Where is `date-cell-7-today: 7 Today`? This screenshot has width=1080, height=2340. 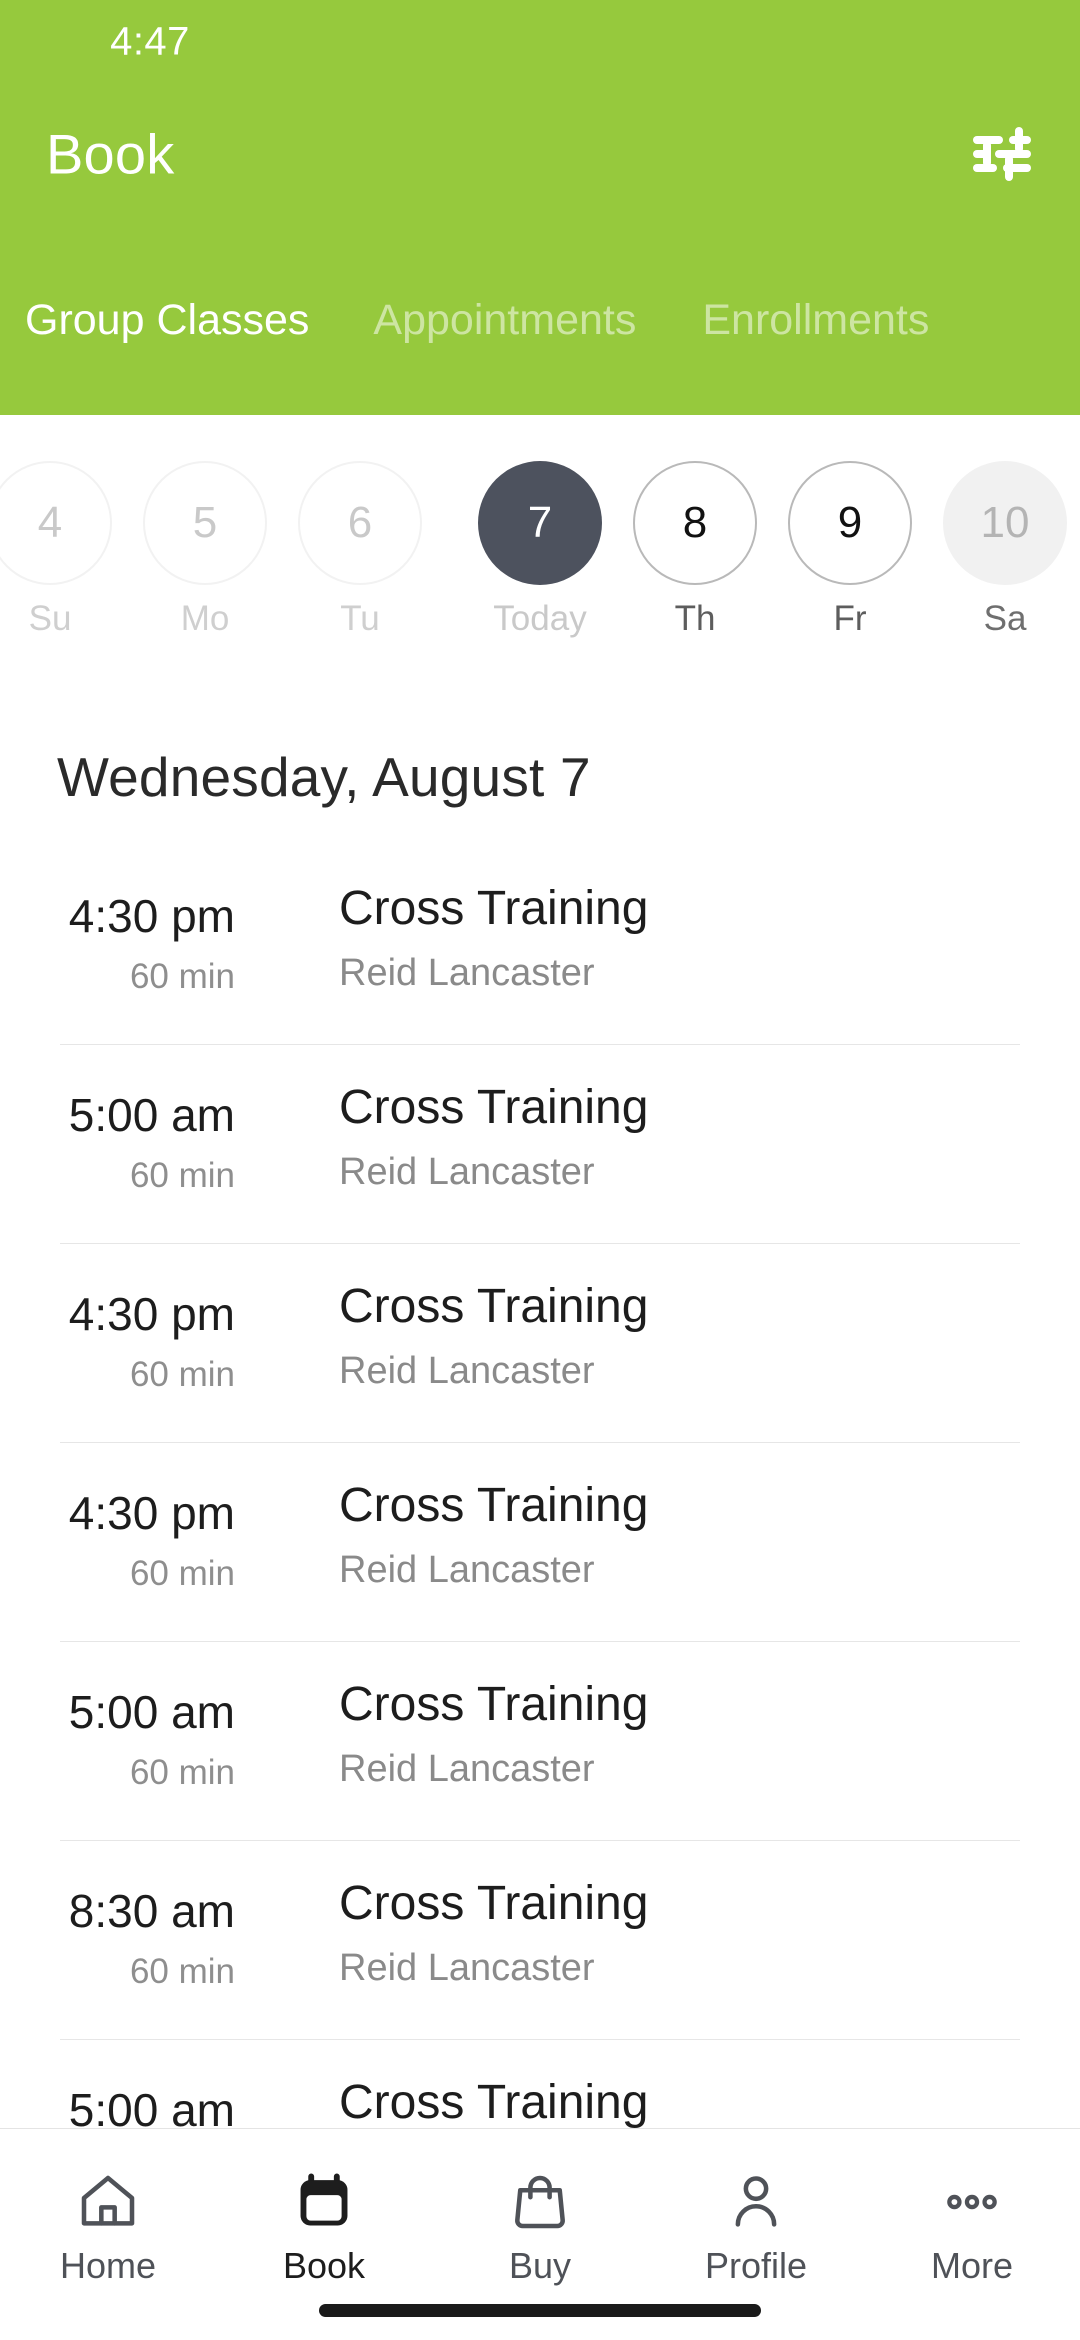
date-cell-7-today: 7 Today is located at coordinates (540, 550).